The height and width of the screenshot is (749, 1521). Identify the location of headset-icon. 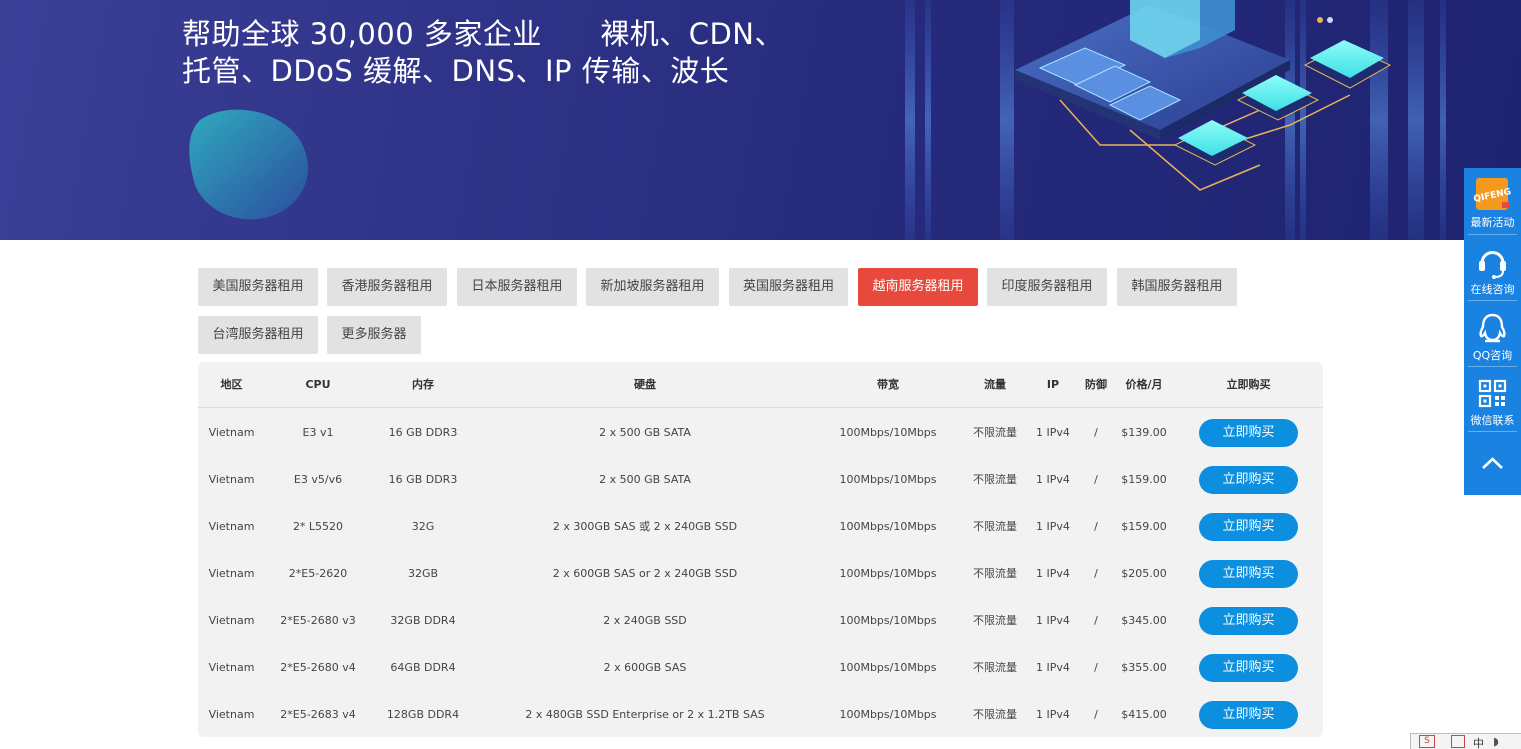
(1492, 265).